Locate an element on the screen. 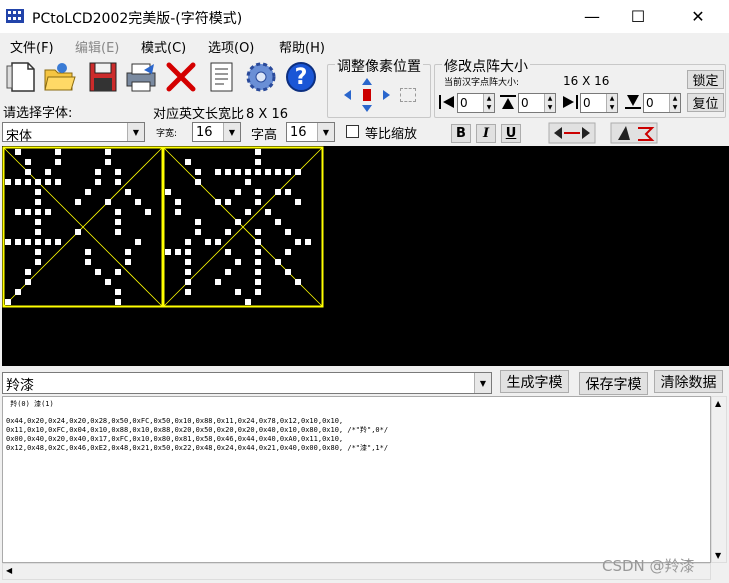 This screenshot has height=583, width=729. char-height-select: 16 ▼ is located at coordinates (310, 132).